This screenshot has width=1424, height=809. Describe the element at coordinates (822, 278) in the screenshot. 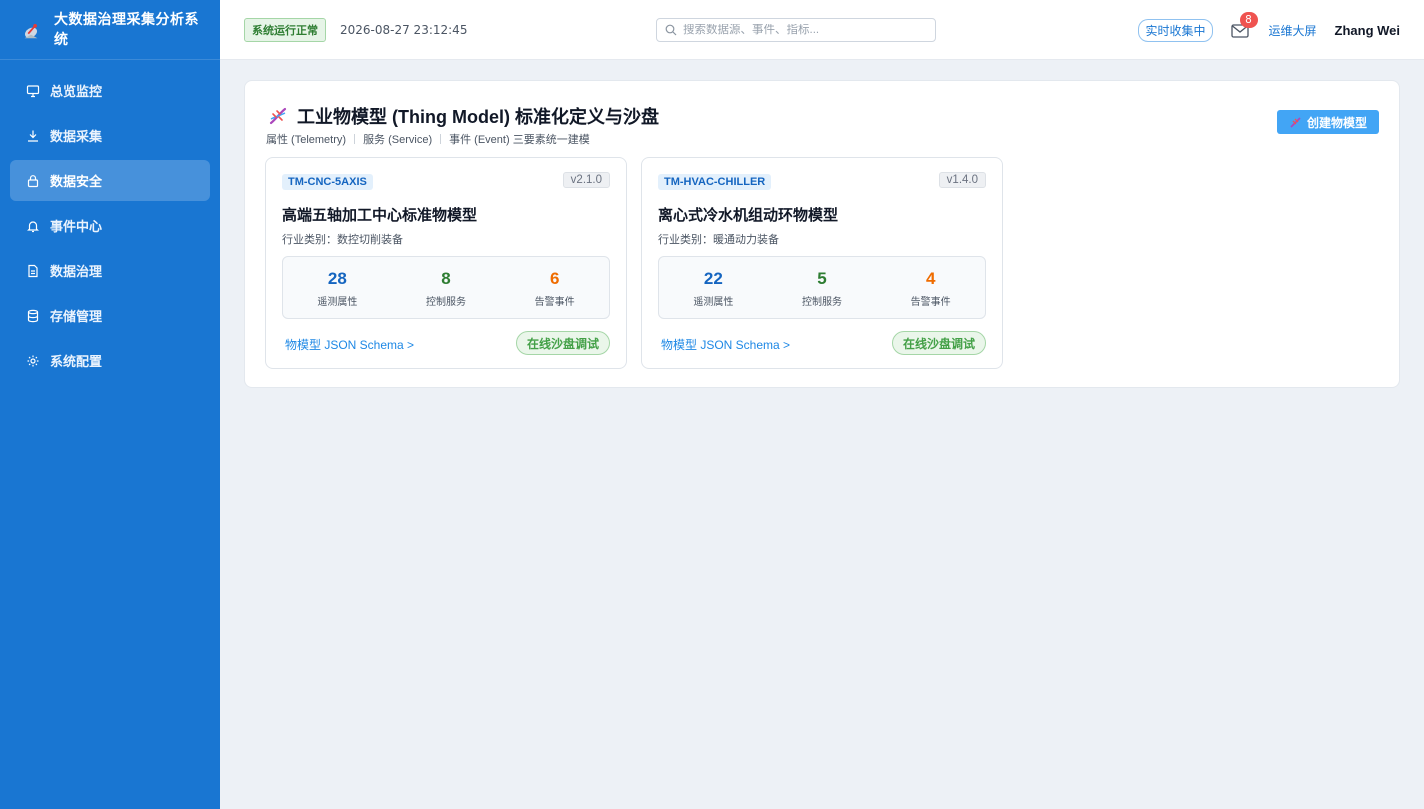

I see `stat-value: 5` at that location.